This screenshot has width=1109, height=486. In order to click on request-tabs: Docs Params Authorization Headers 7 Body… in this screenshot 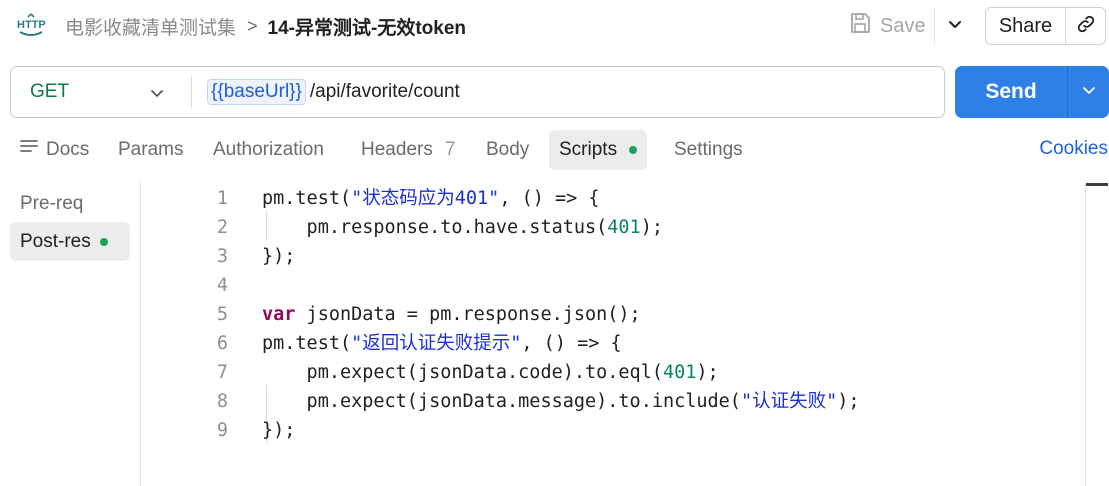, I will do `click(554, 151)`.